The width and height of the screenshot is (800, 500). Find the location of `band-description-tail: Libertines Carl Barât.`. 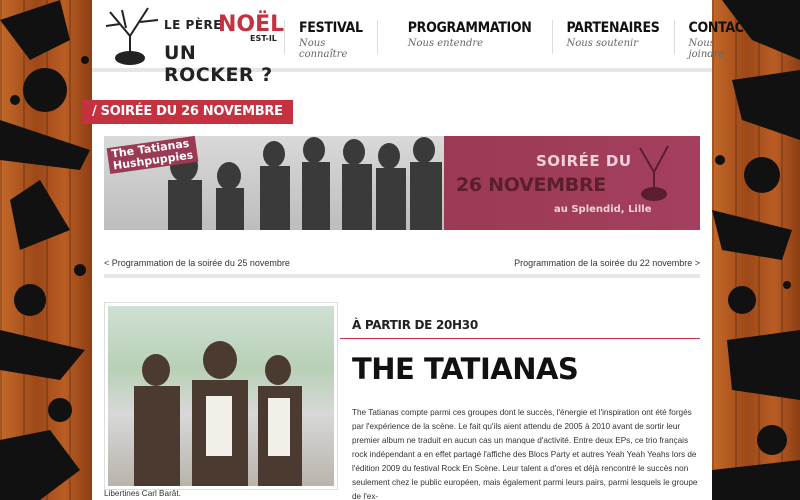

band-description-tail: Libertines Carl Barât. is located at coordinates (142, 493).